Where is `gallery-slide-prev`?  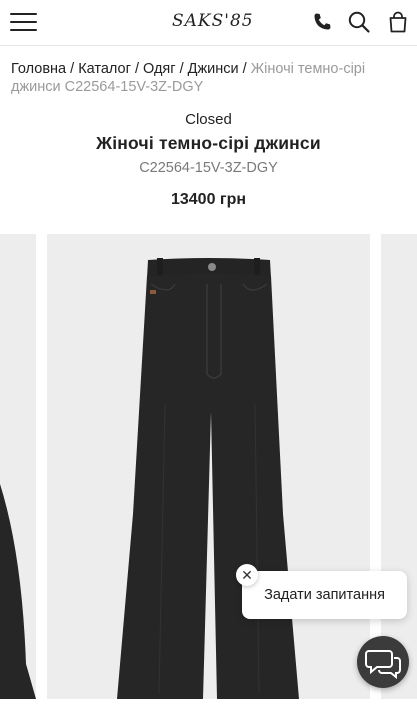 gallery-slide-prev is located at coordinates (18, 466).